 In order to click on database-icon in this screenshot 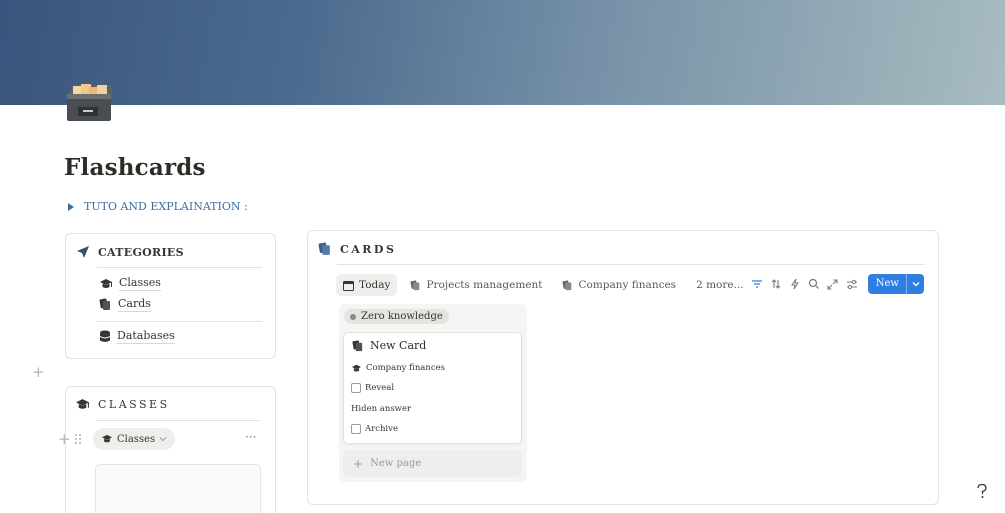, I will do `click(105, 336)`.